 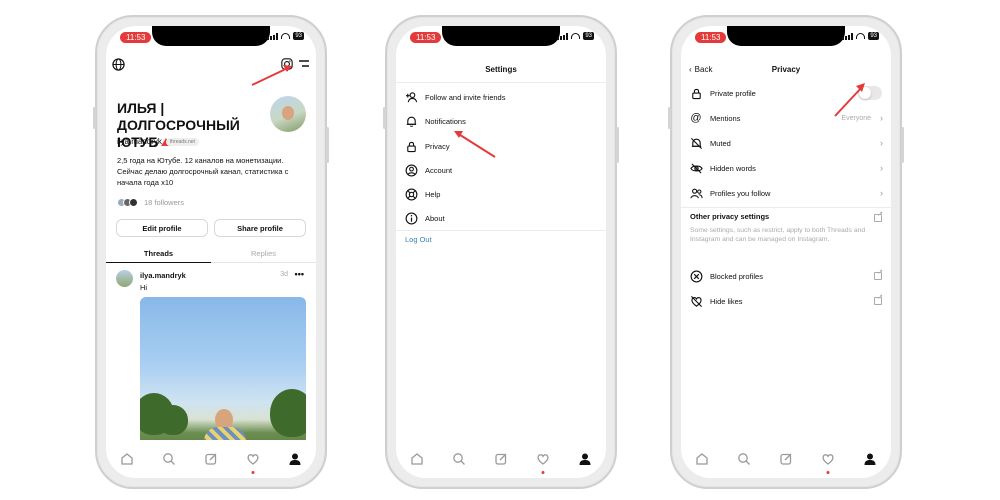 What do you see at coordinates (304, 64) in the screenshot?
I see `menu-icon` at bounding box center [304, 64].